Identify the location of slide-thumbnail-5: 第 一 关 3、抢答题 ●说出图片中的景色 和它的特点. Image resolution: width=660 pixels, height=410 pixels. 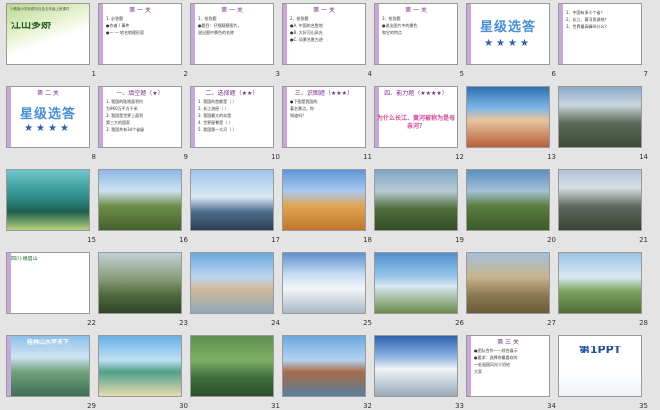
(416, 34).